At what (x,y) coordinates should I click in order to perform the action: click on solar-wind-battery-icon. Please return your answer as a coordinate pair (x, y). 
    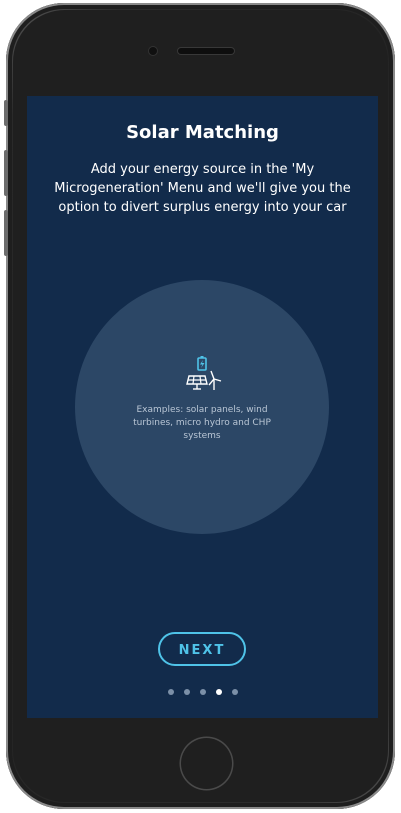
    Looking at the image, I should click on (204, 373).